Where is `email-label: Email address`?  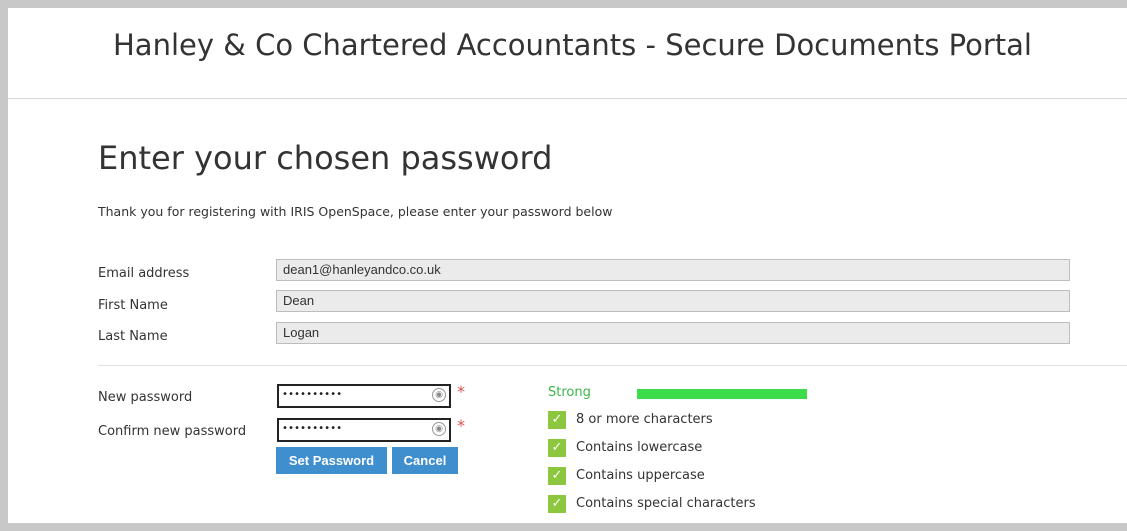 email-label: Email address is located at coordinates (144, 273).